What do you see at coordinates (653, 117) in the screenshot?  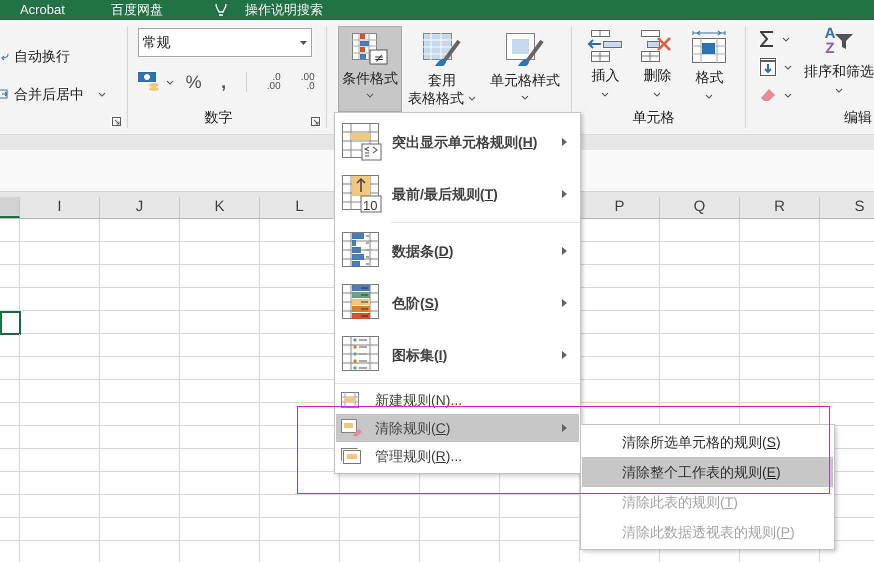 I see `group-label: 单元格` at bounding box center [653, 117].